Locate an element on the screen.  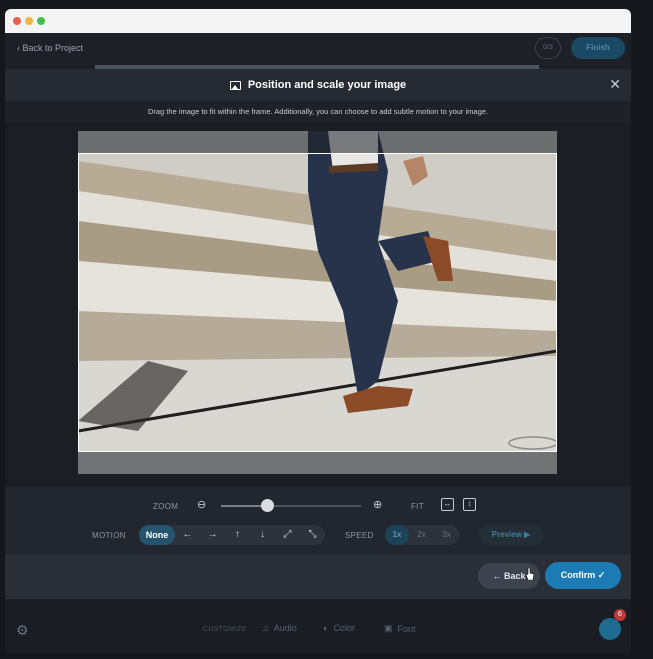
confirm-label: Confirm is located at coordinates (578, 575).